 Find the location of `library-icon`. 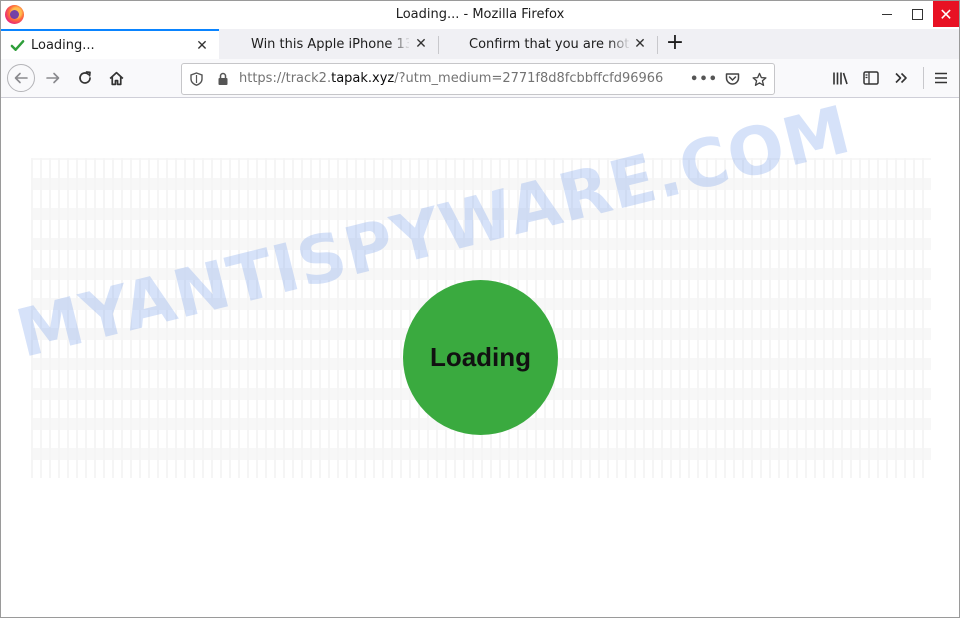

library-icon is located at coordinates (840, 78).